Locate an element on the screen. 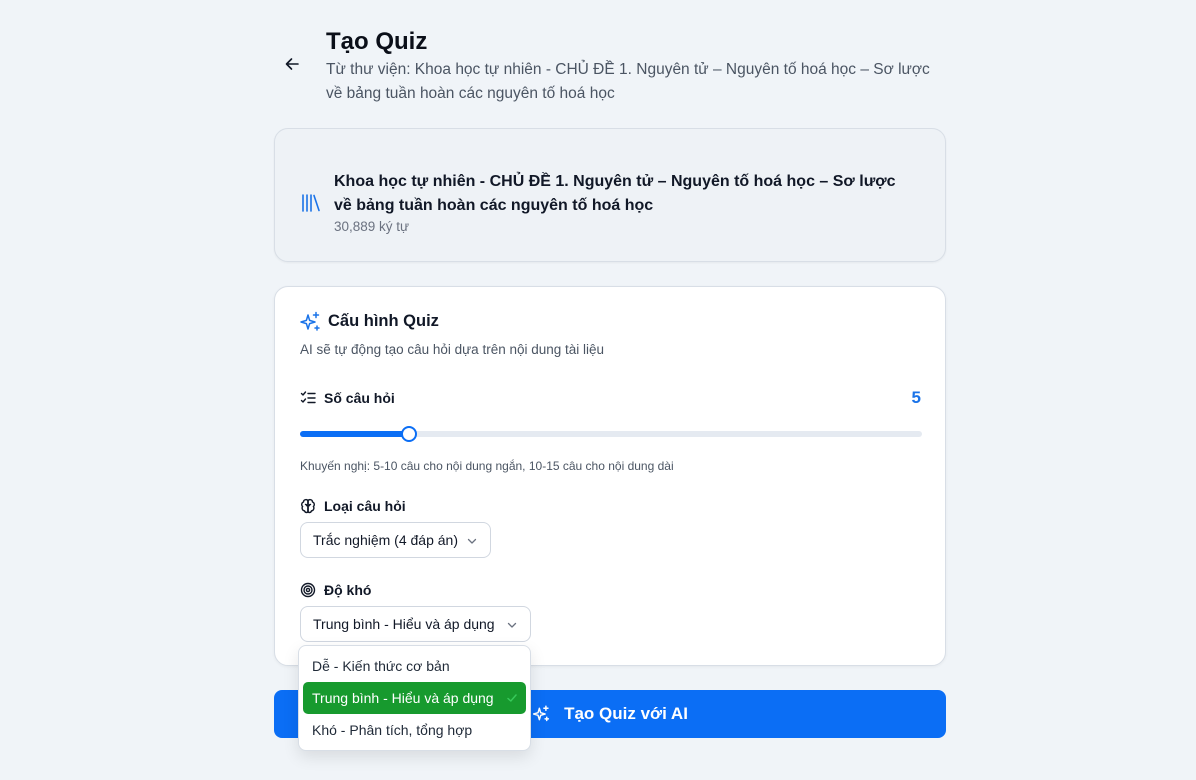 The image size is (1196, 780). generate-quiz-label: Tạo Quiz với AI is located at coordinates (626, 713).